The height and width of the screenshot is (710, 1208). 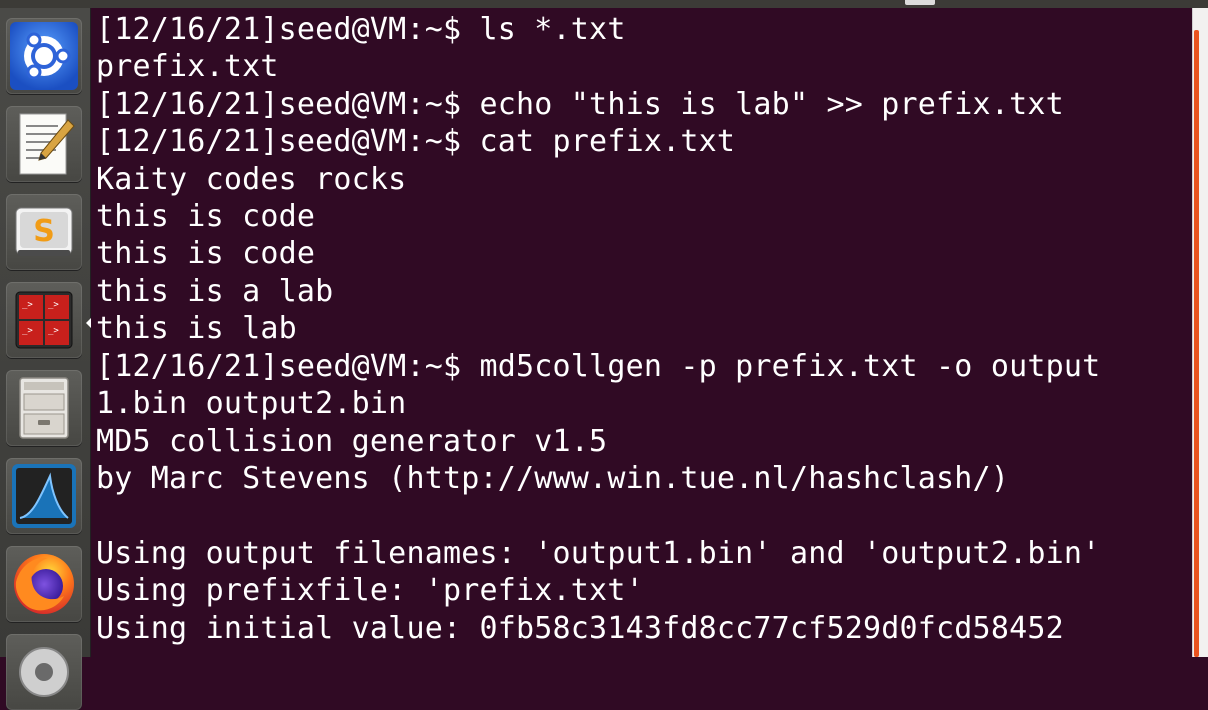 I want to click on text-editor-icon, so click(x=47, y=144).